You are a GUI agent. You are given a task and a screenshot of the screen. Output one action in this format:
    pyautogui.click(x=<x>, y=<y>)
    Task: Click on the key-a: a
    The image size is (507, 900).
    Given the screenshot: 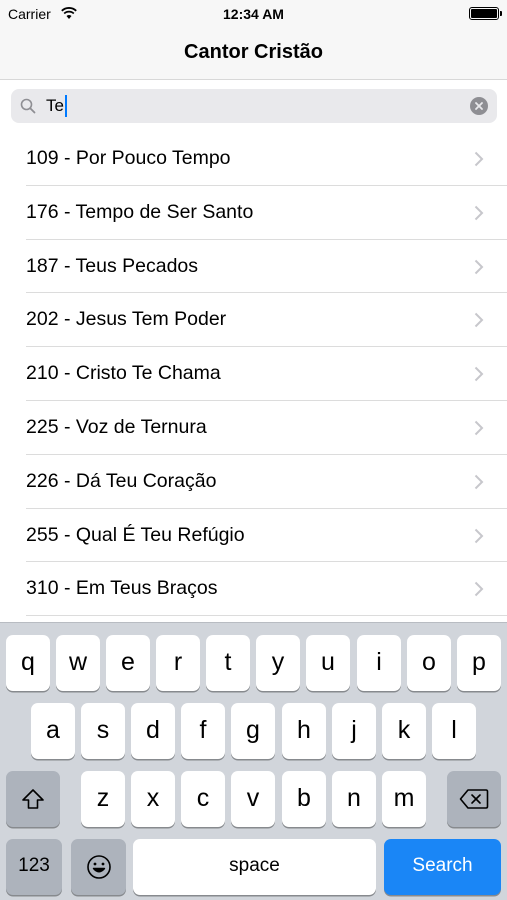 What is the action you would take?
    pyautogui.click(x=53, y=731)
    